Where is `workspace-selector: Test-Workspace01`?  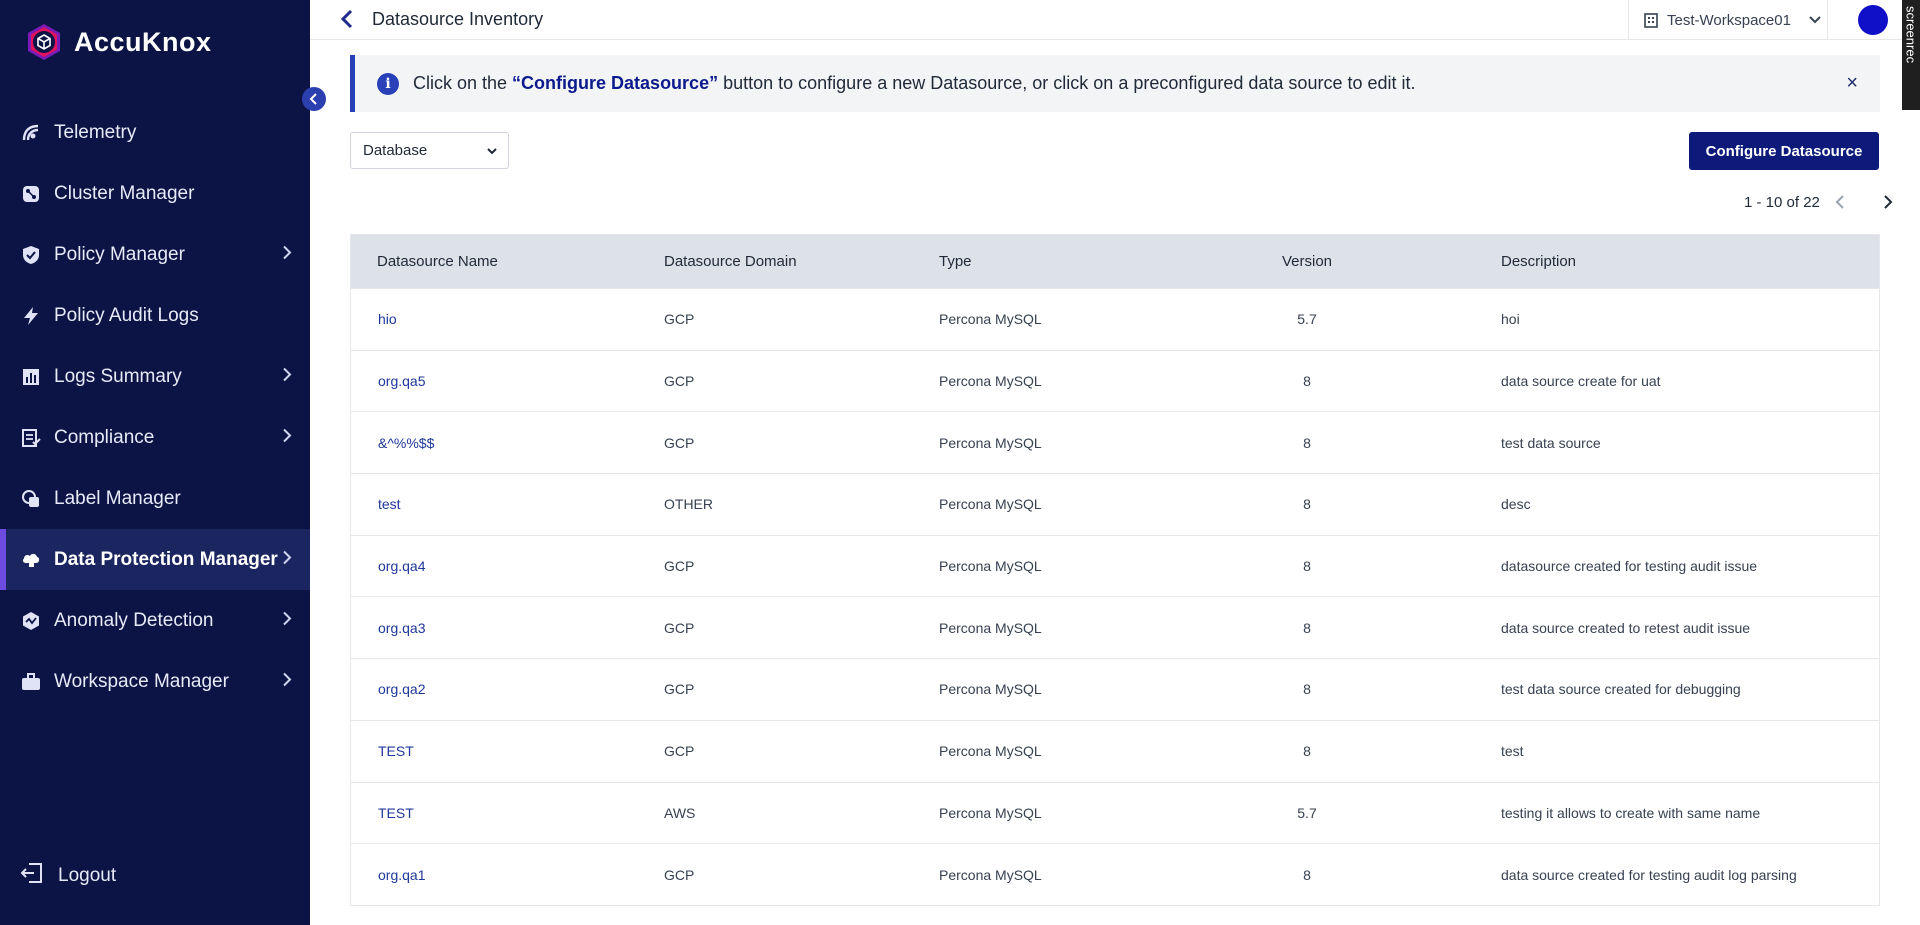
workspace-selector: Test-Workspace01 is located at coordinates (1728, 20).